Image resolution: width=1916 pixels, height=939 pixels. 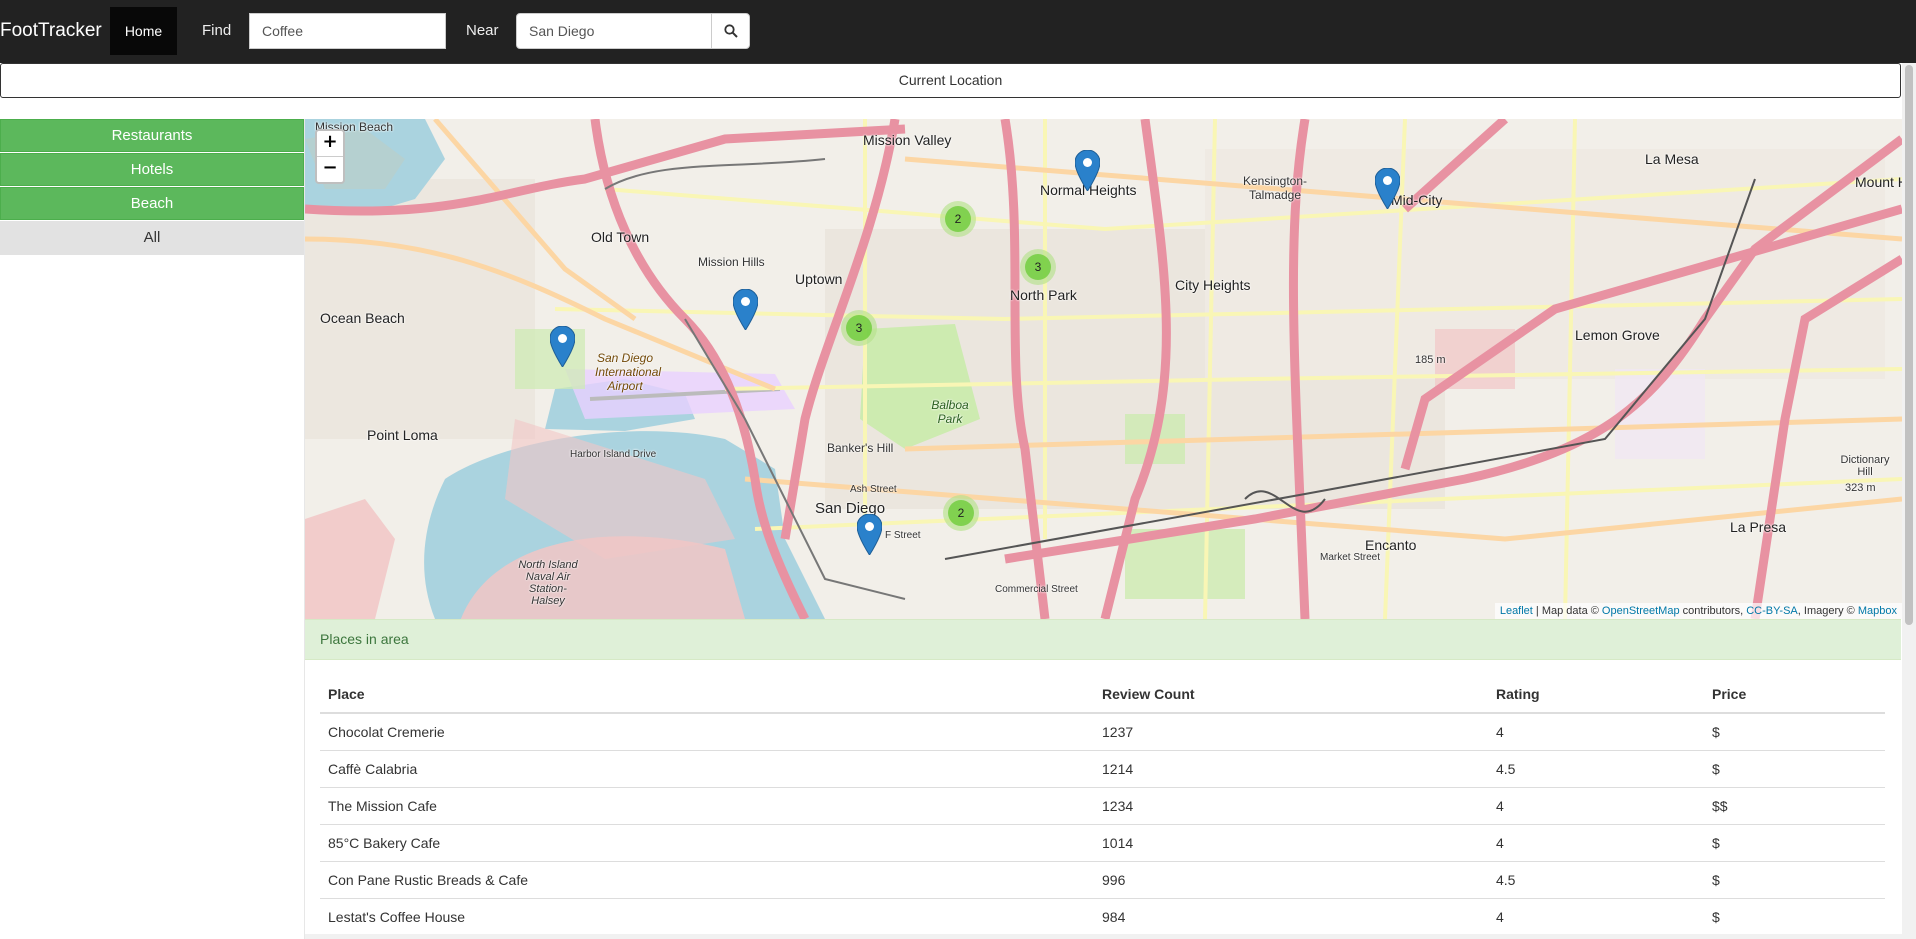 What do you see at coordinates (1043, 295) in the screenshot?
I see `map-label: North Park` at bounding box center [1043, 295].